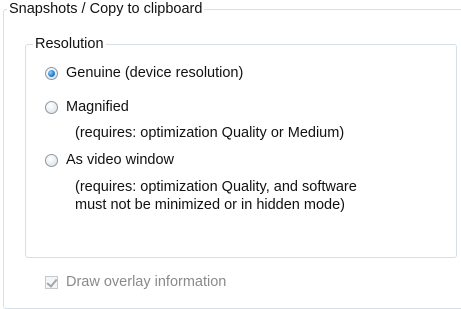 The width and height of the screenshot is (461, 309). I want to click on draw-overlay-option: Draw overlay information, so click(135, 282).